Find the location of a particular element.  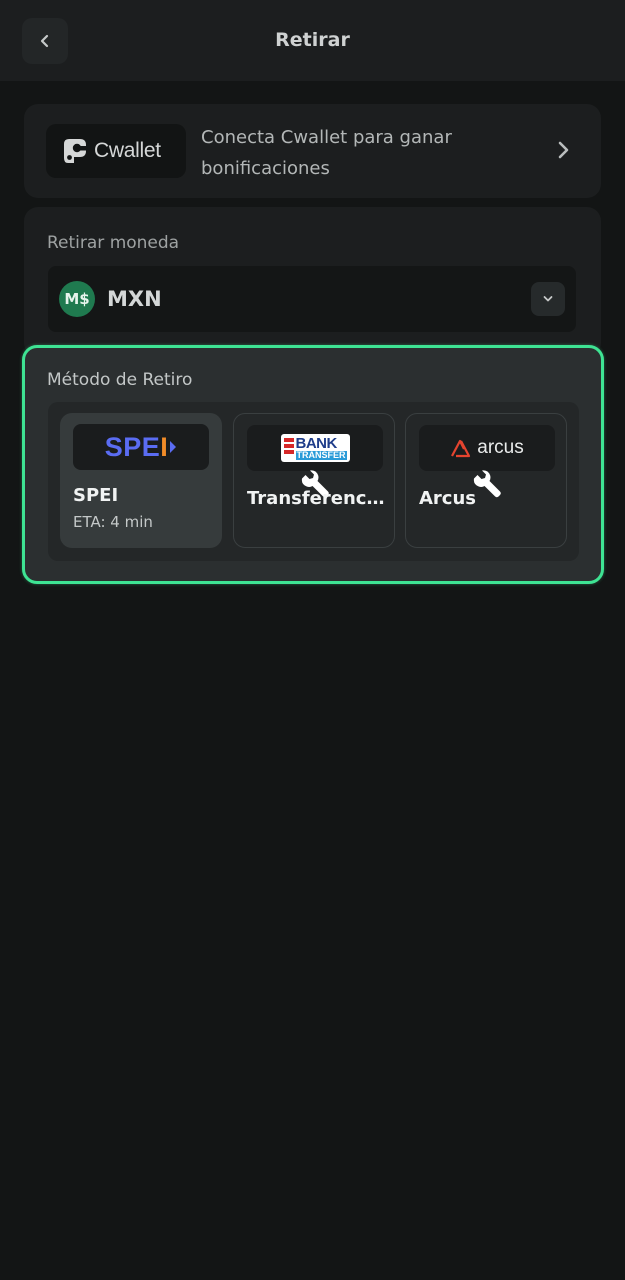

arrow-icon is located at coordinates (173, 447).